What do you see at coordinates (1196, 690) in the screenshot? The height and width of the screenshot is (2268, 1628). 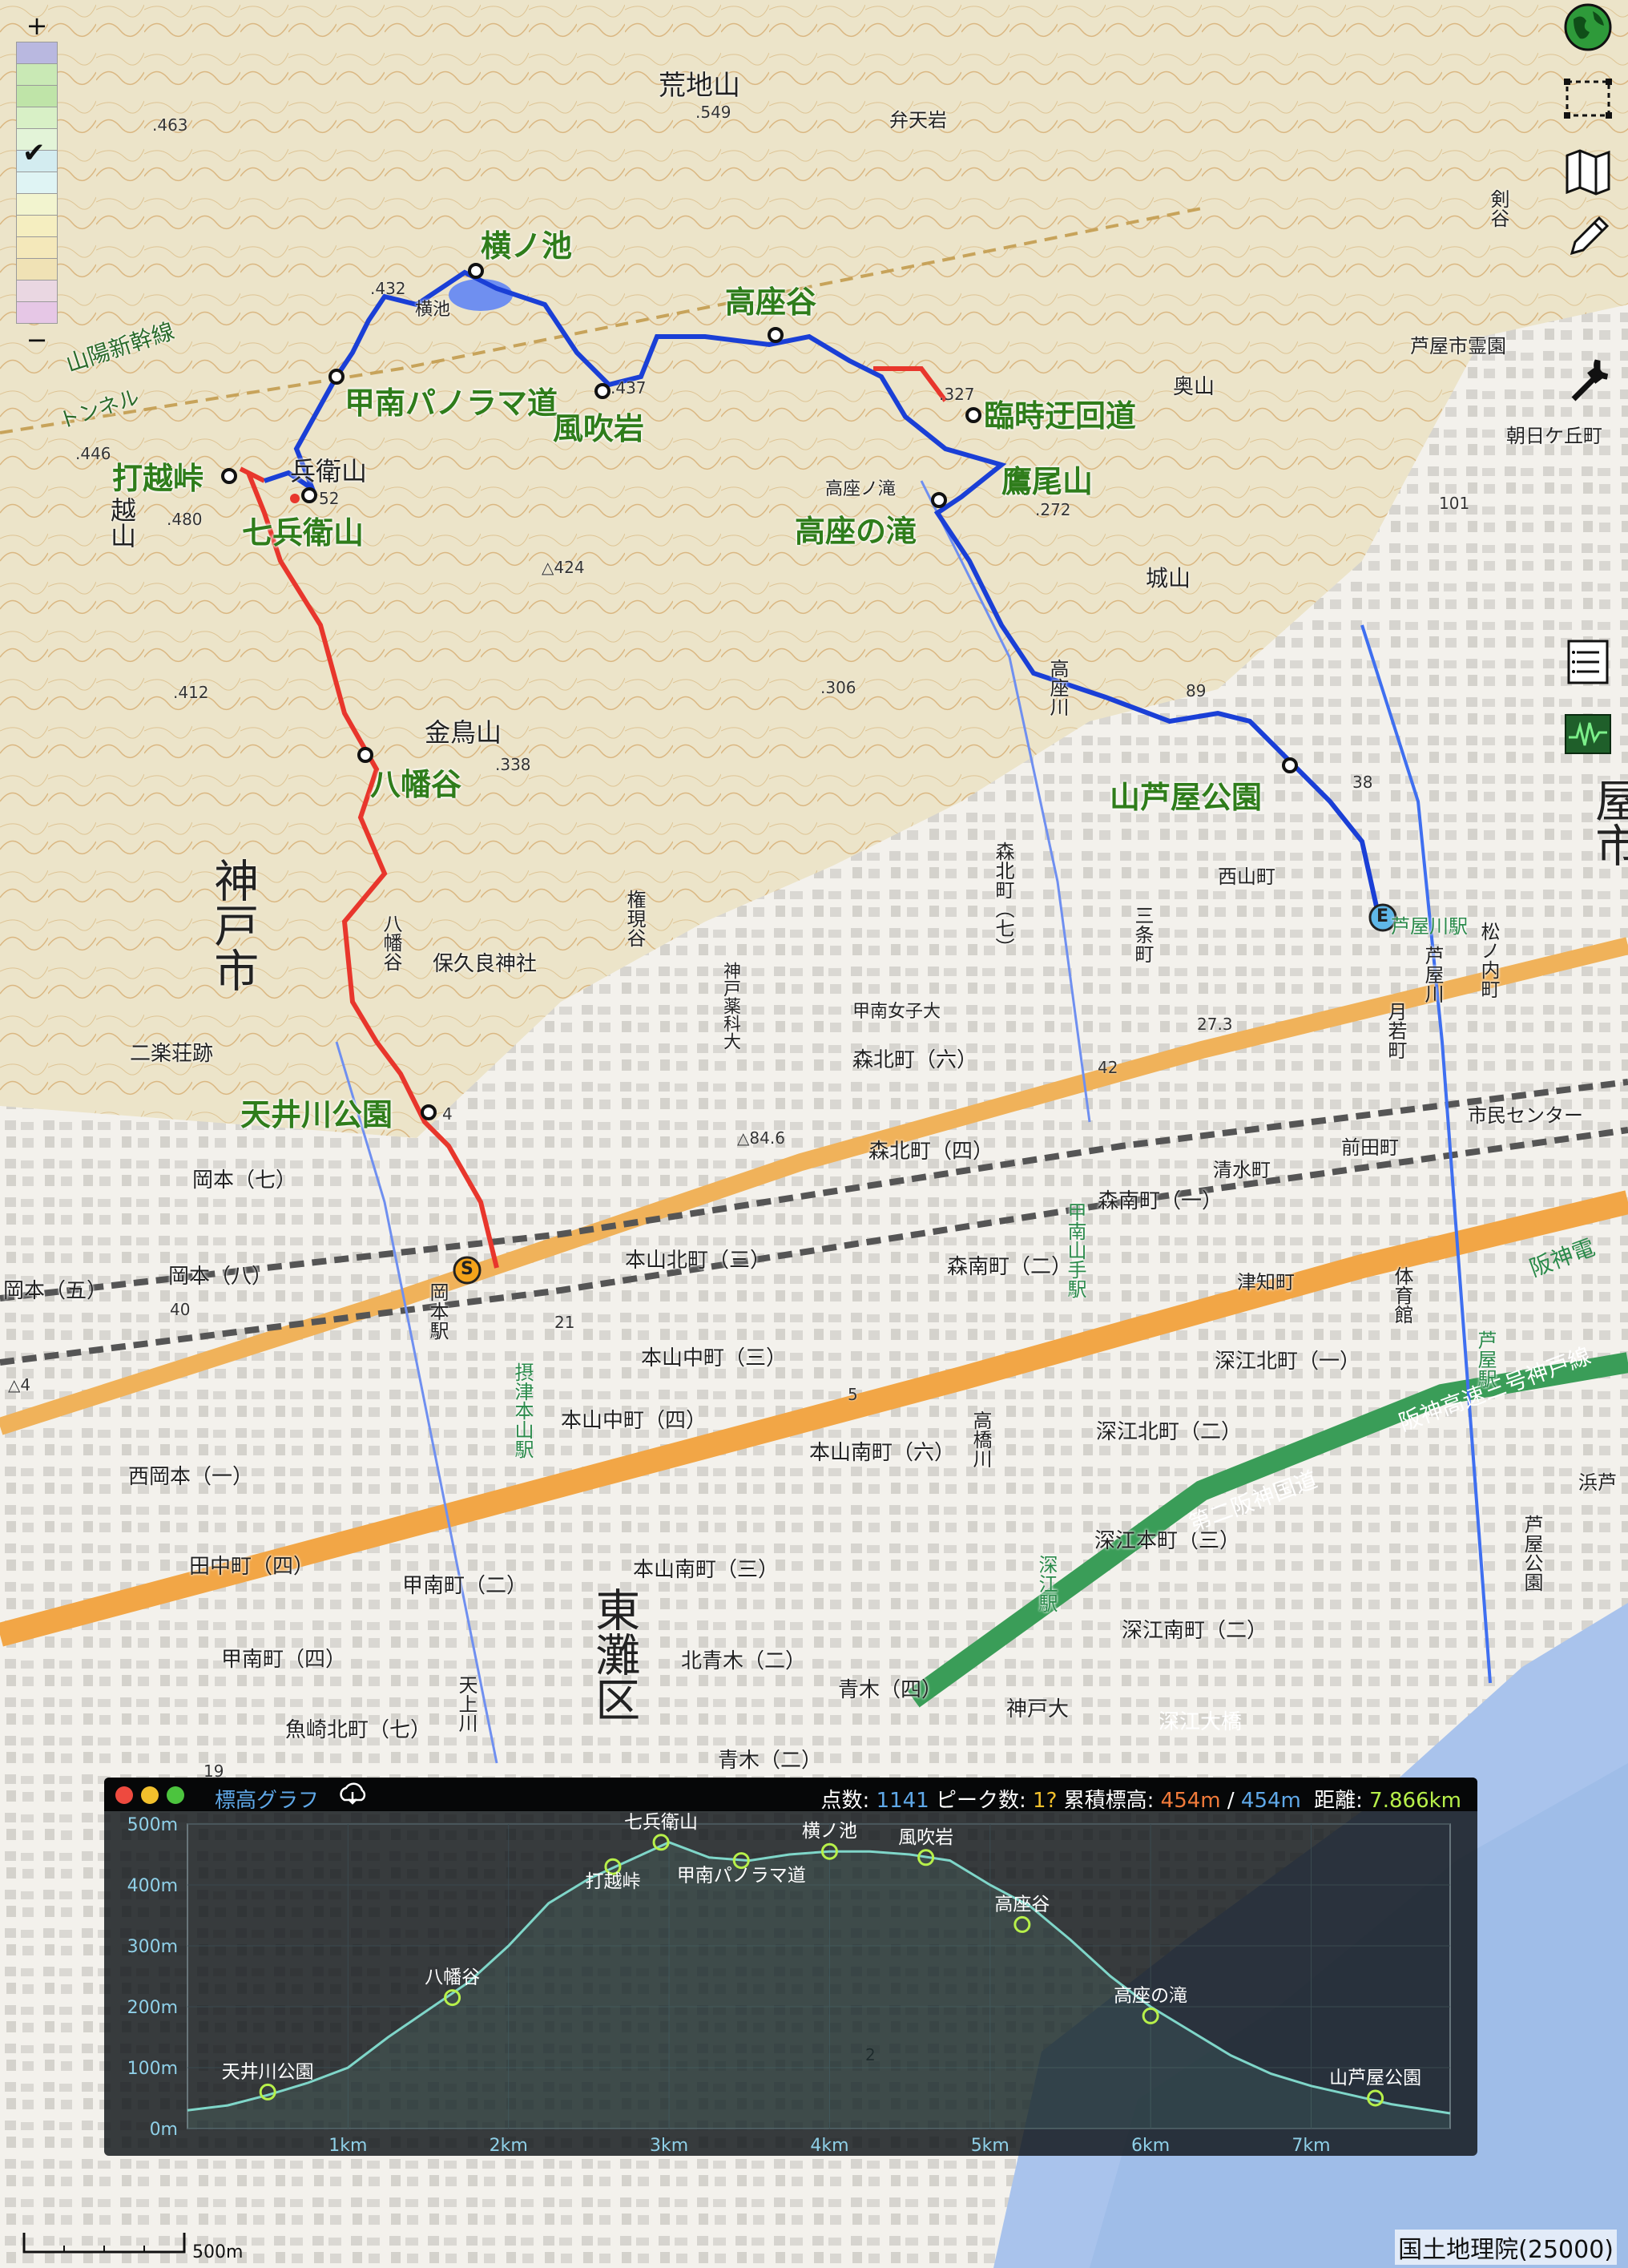 I see `spot-height: 89` at bounding box center [1196, 690].